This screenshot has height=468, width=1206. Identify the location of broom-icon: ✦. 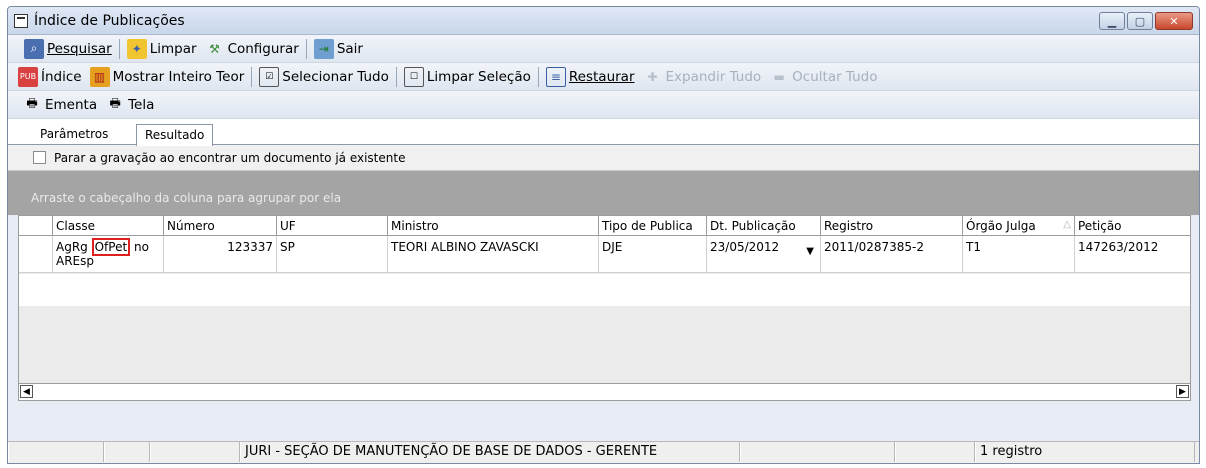
(136, 48).